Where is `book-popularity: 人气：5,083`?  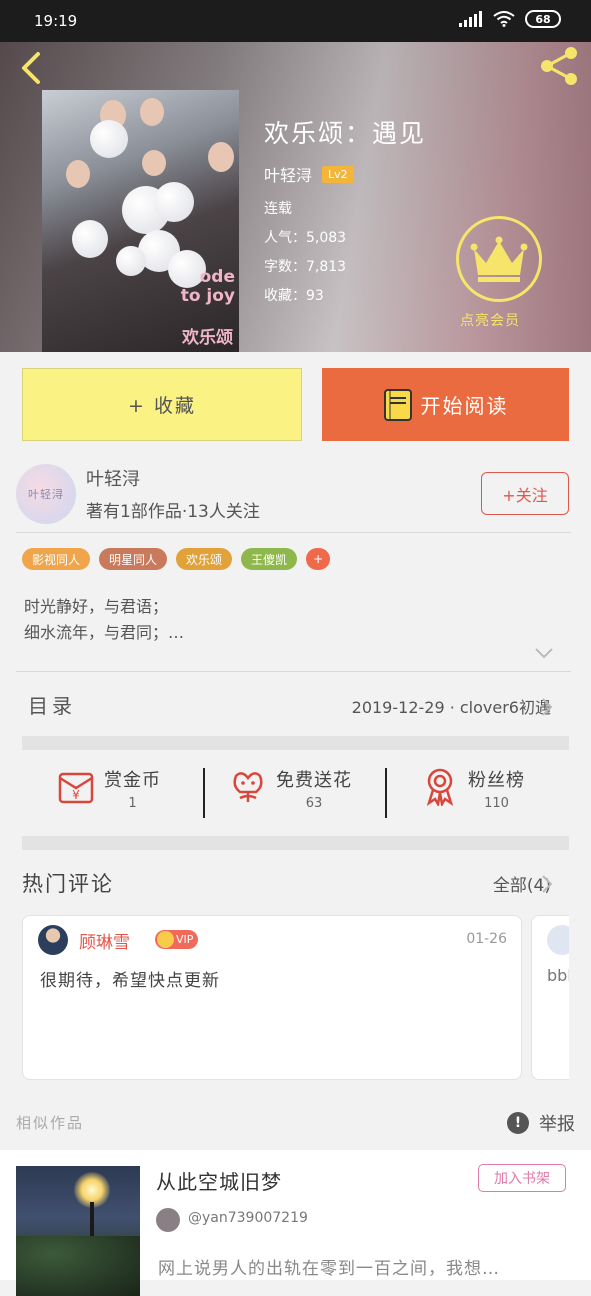
book-popularity: 人气：5,083 is located at coordinates (305, 238).